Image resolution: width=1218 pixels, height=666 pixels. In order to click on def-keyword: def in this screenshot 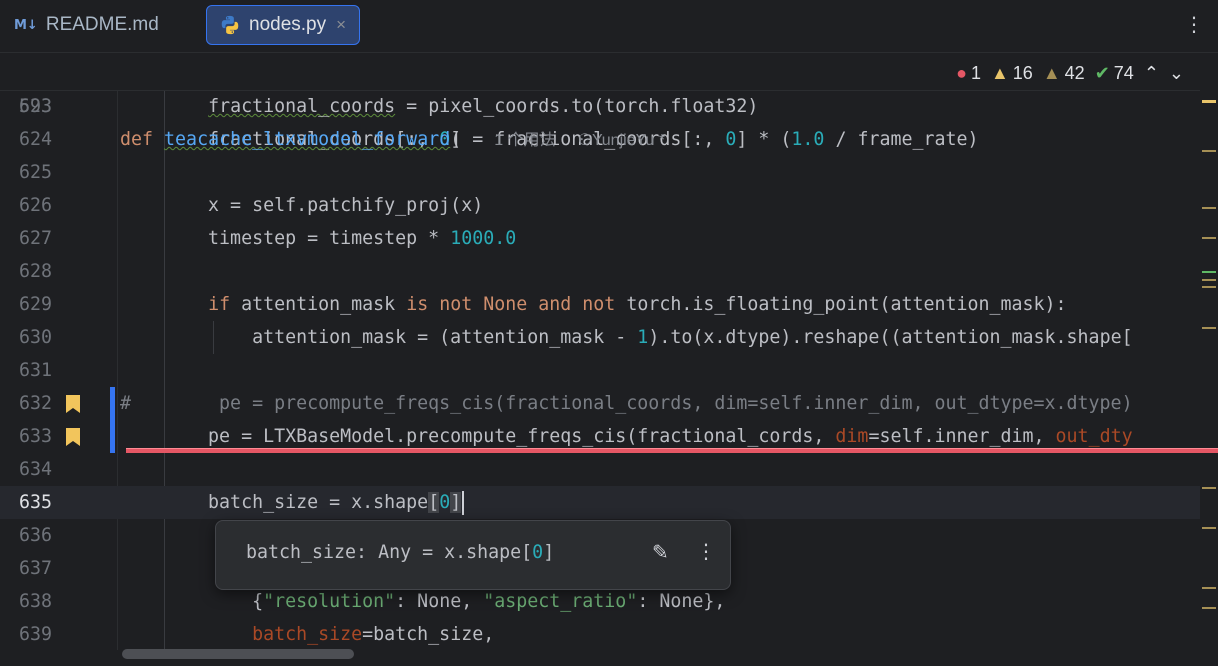, I will do `click(137, 139)`.